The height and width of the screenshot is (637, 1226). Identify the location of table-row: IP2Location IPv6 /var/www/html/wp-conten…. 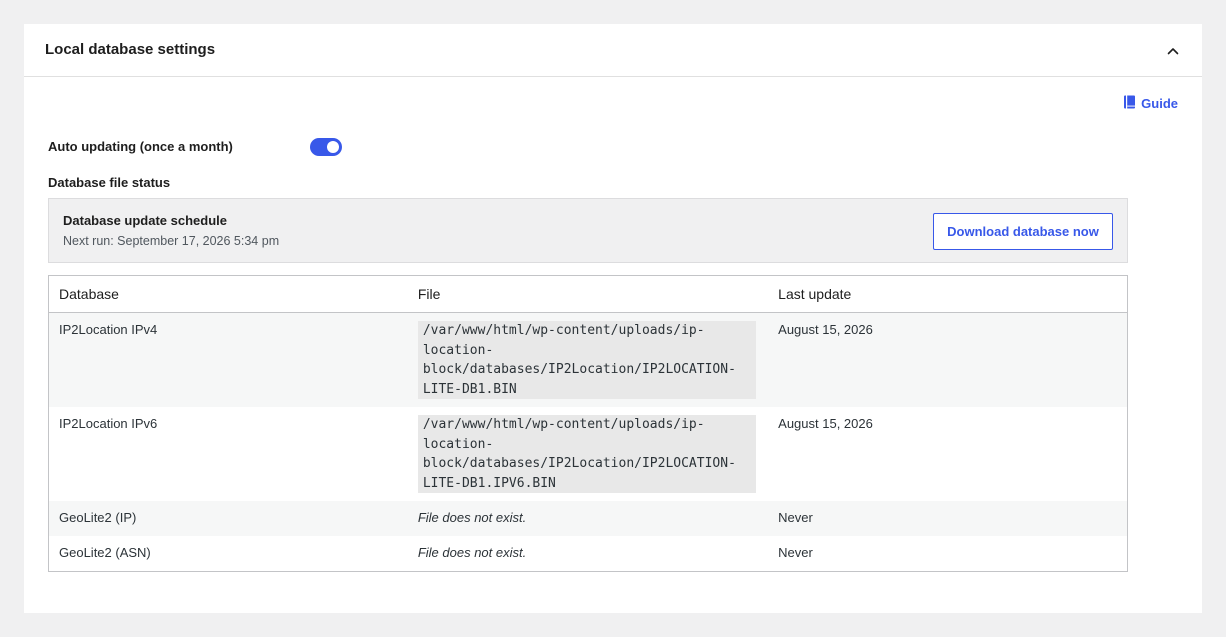
(588, 454).